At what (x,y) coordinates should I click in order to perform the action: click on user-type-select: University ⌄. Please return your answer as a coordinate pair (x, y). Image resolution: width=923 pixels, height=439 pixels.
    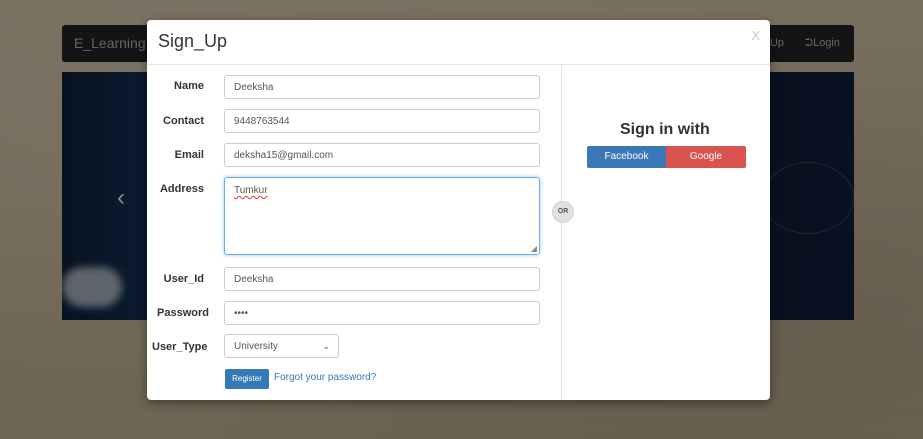
    Looking at the image, I should click on (281, 346).